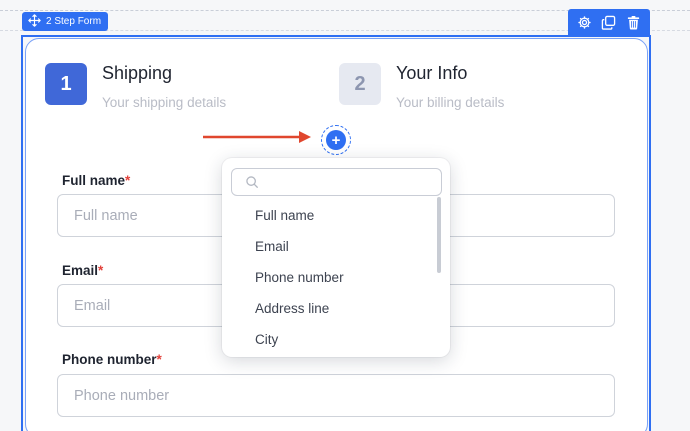 The width and height of the screenshot is (690, 431). Describe the element at coordinates (272, 246) in the screenshot. I see `dropdown-option: Email` at that location.